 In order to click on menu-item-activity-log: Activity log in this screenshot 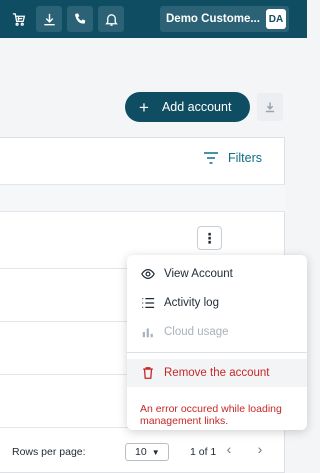, I will do `click(217, 303)`.